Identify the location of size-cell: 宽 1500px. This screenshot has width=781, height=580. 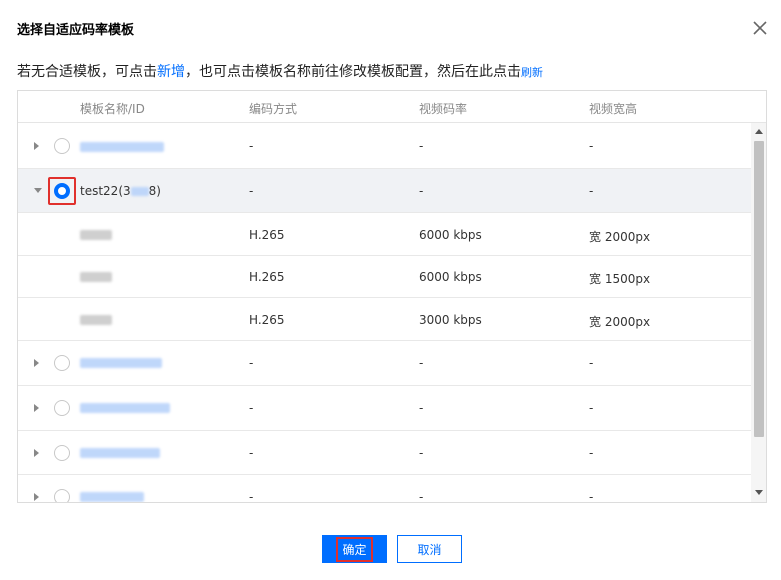
(620, 279).